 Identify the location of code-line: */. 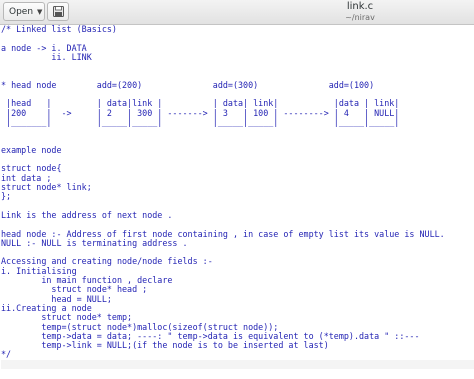
(6, 354).